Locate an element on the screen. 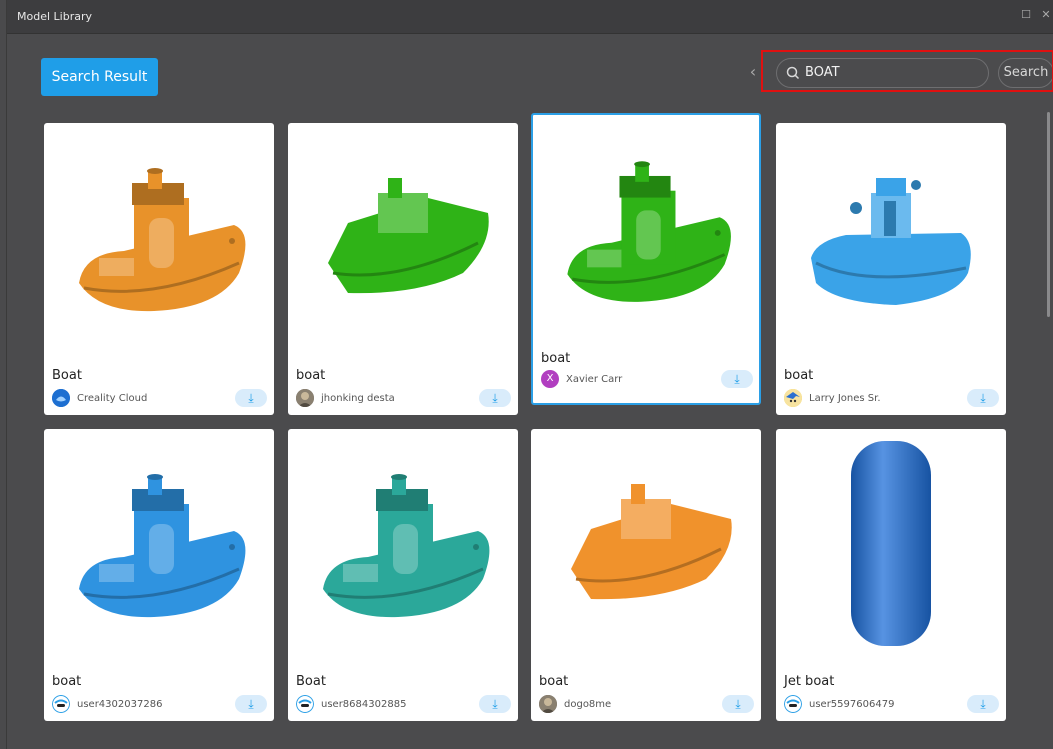 This screenshot has width=1053, height=749. creality-logo-icon is located at coordinates (61, 398).